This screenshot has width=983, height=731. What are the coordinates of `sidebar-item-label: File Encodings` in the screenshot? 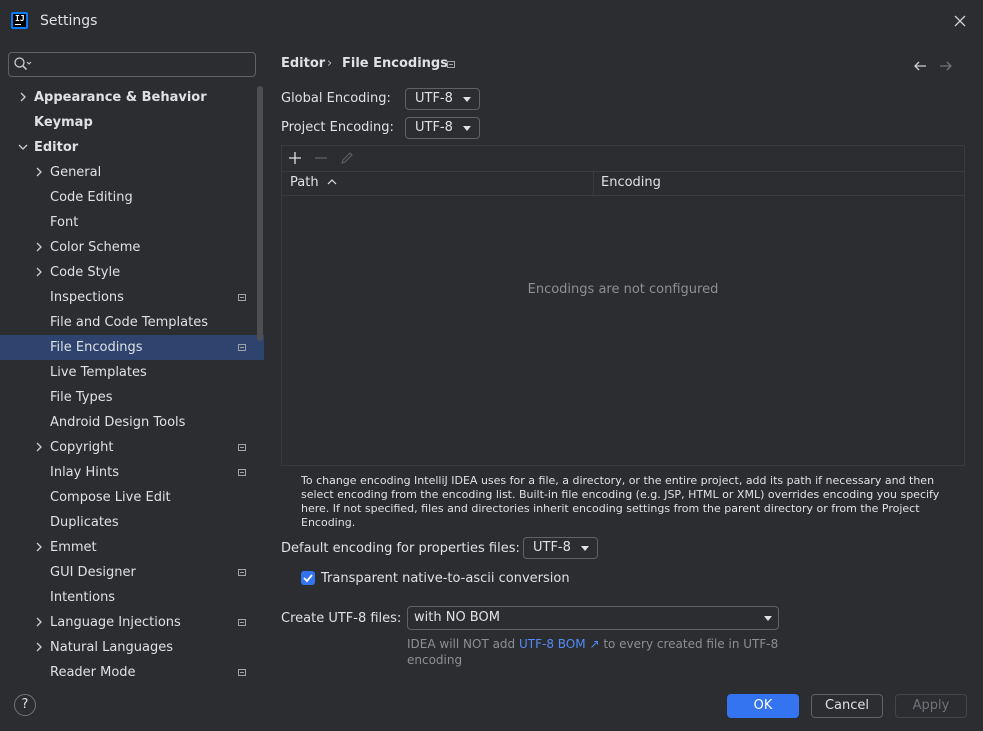 It's located at (96, 347).